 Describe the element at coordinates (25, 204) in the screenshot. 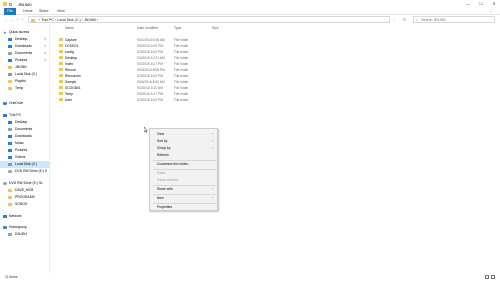

I see `nav-songs: SONGS` at that location.